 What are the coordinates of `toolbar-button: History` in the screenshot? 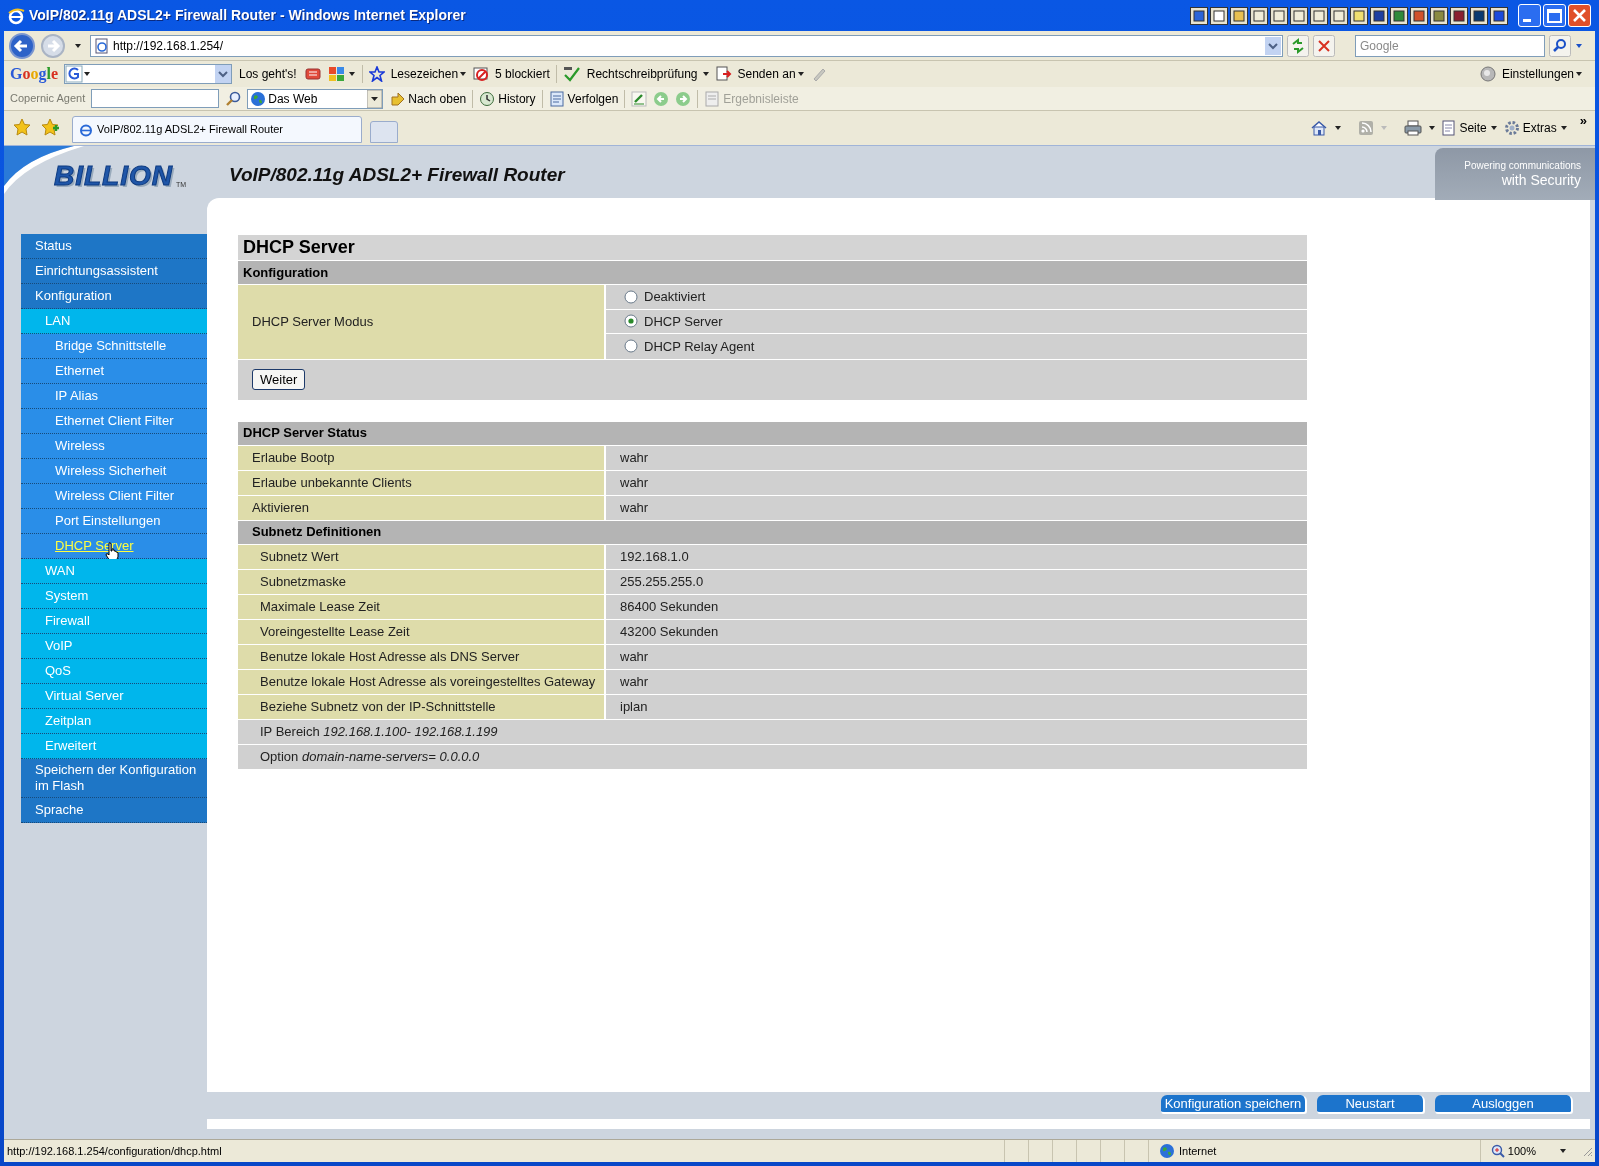 It's located at (507, 98).